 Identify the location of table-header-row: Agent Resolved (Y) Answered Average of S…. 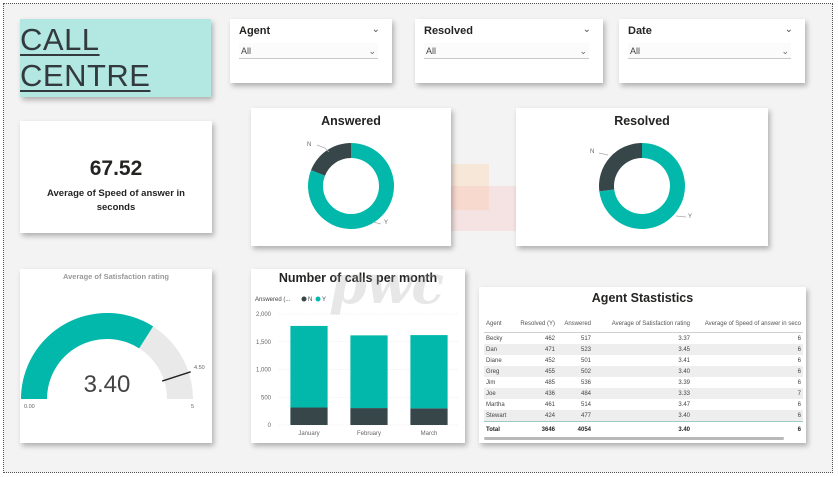
(643, 324).